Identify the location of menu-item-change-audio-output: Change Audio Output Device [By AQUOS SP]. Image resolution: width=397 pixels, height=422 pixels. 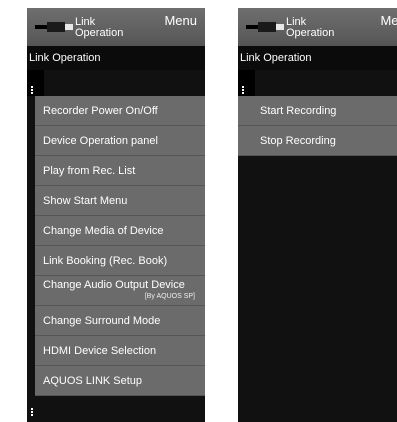
(120, 291).